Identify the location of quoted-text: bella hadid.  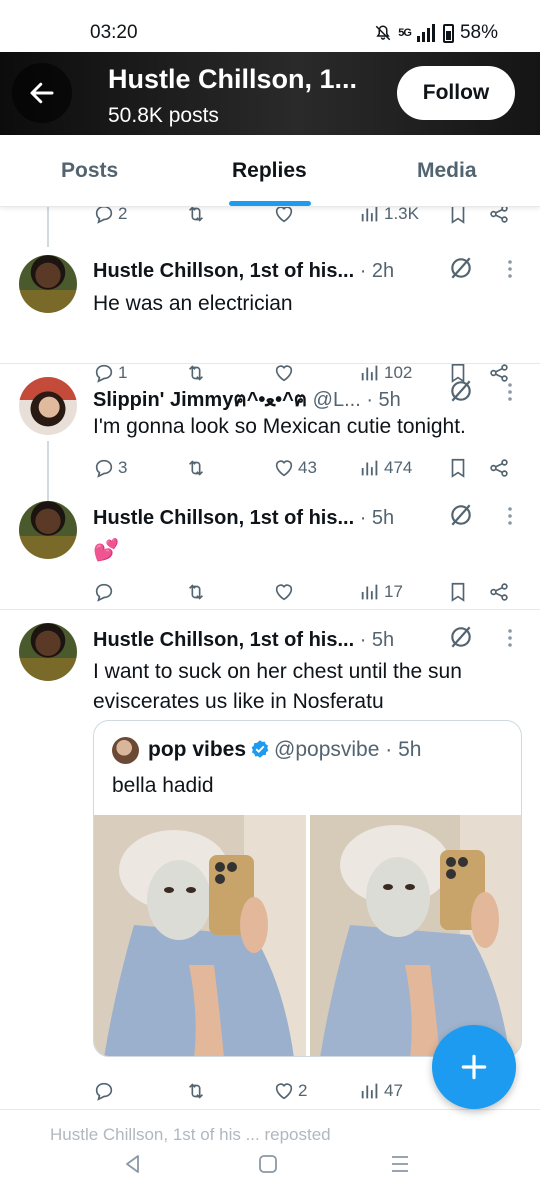
(163, 785).